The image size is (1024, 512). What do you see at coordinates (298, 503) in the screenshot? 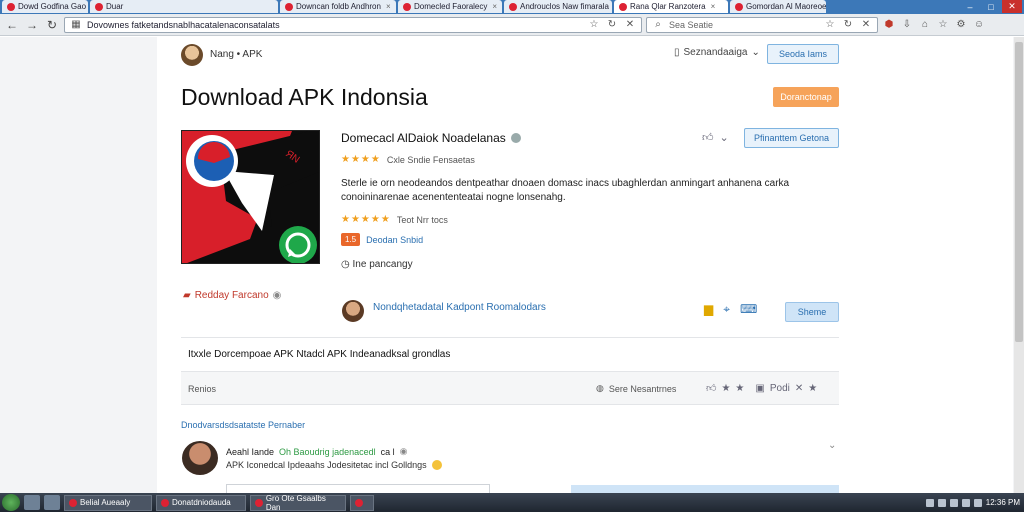
I see `taskbar-item: Gro Ote Gsaalbs Dan` at bounding box center [298, 503].